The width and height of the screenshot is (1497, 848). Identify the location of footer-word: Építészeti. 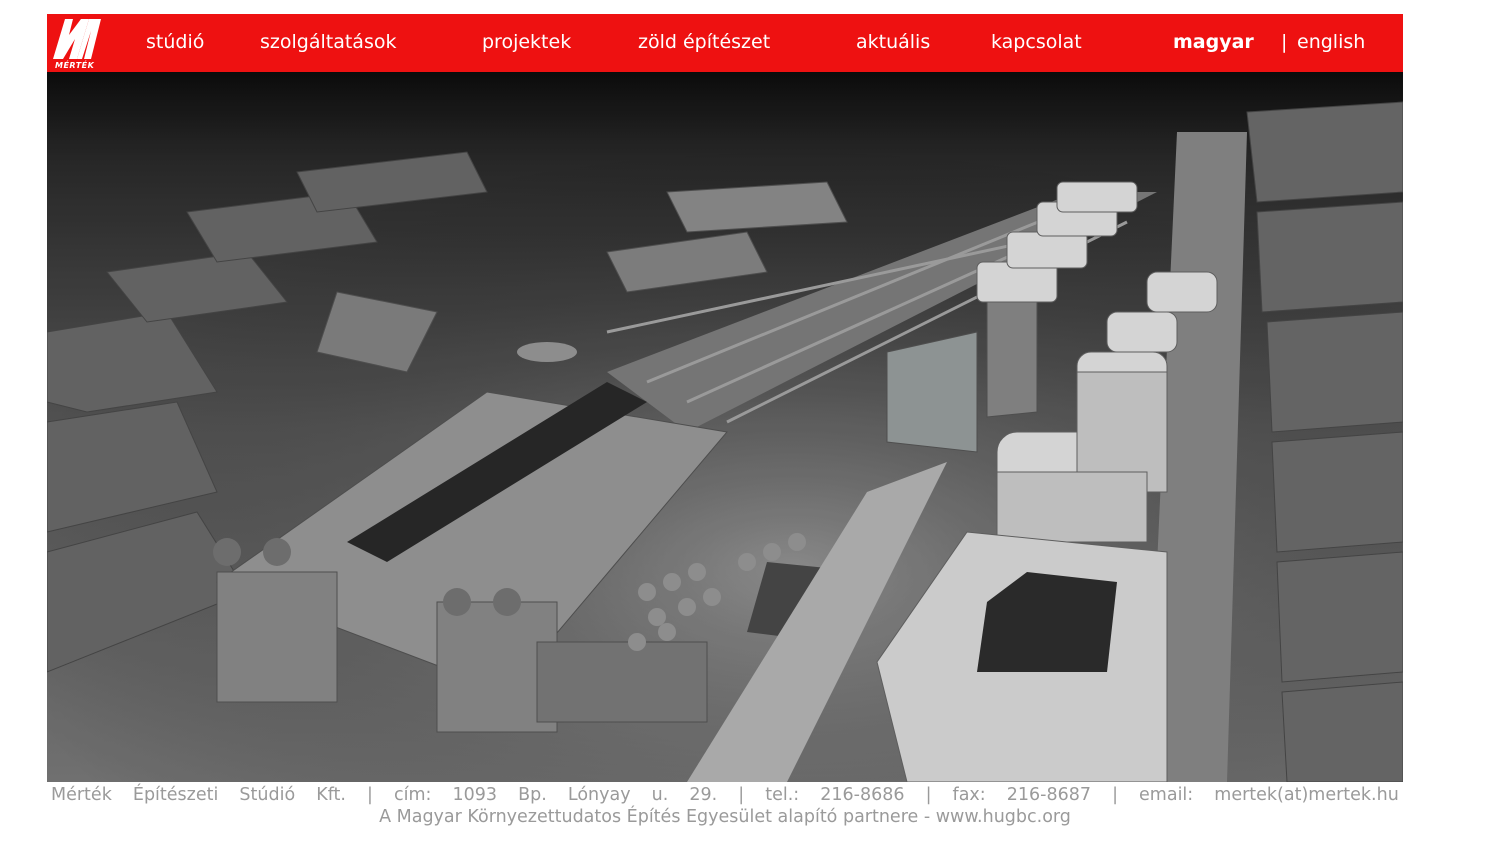
(175, 795).